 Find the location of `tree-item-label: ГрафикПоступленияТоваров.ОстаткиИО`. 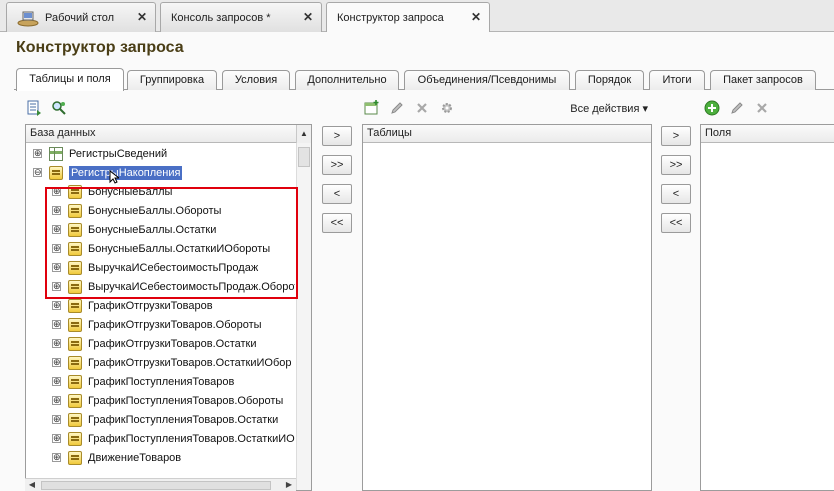

tree-item-label: ГрафикПоступленияТоваров.ОстаткиИО is located at coordinates (191, 438).